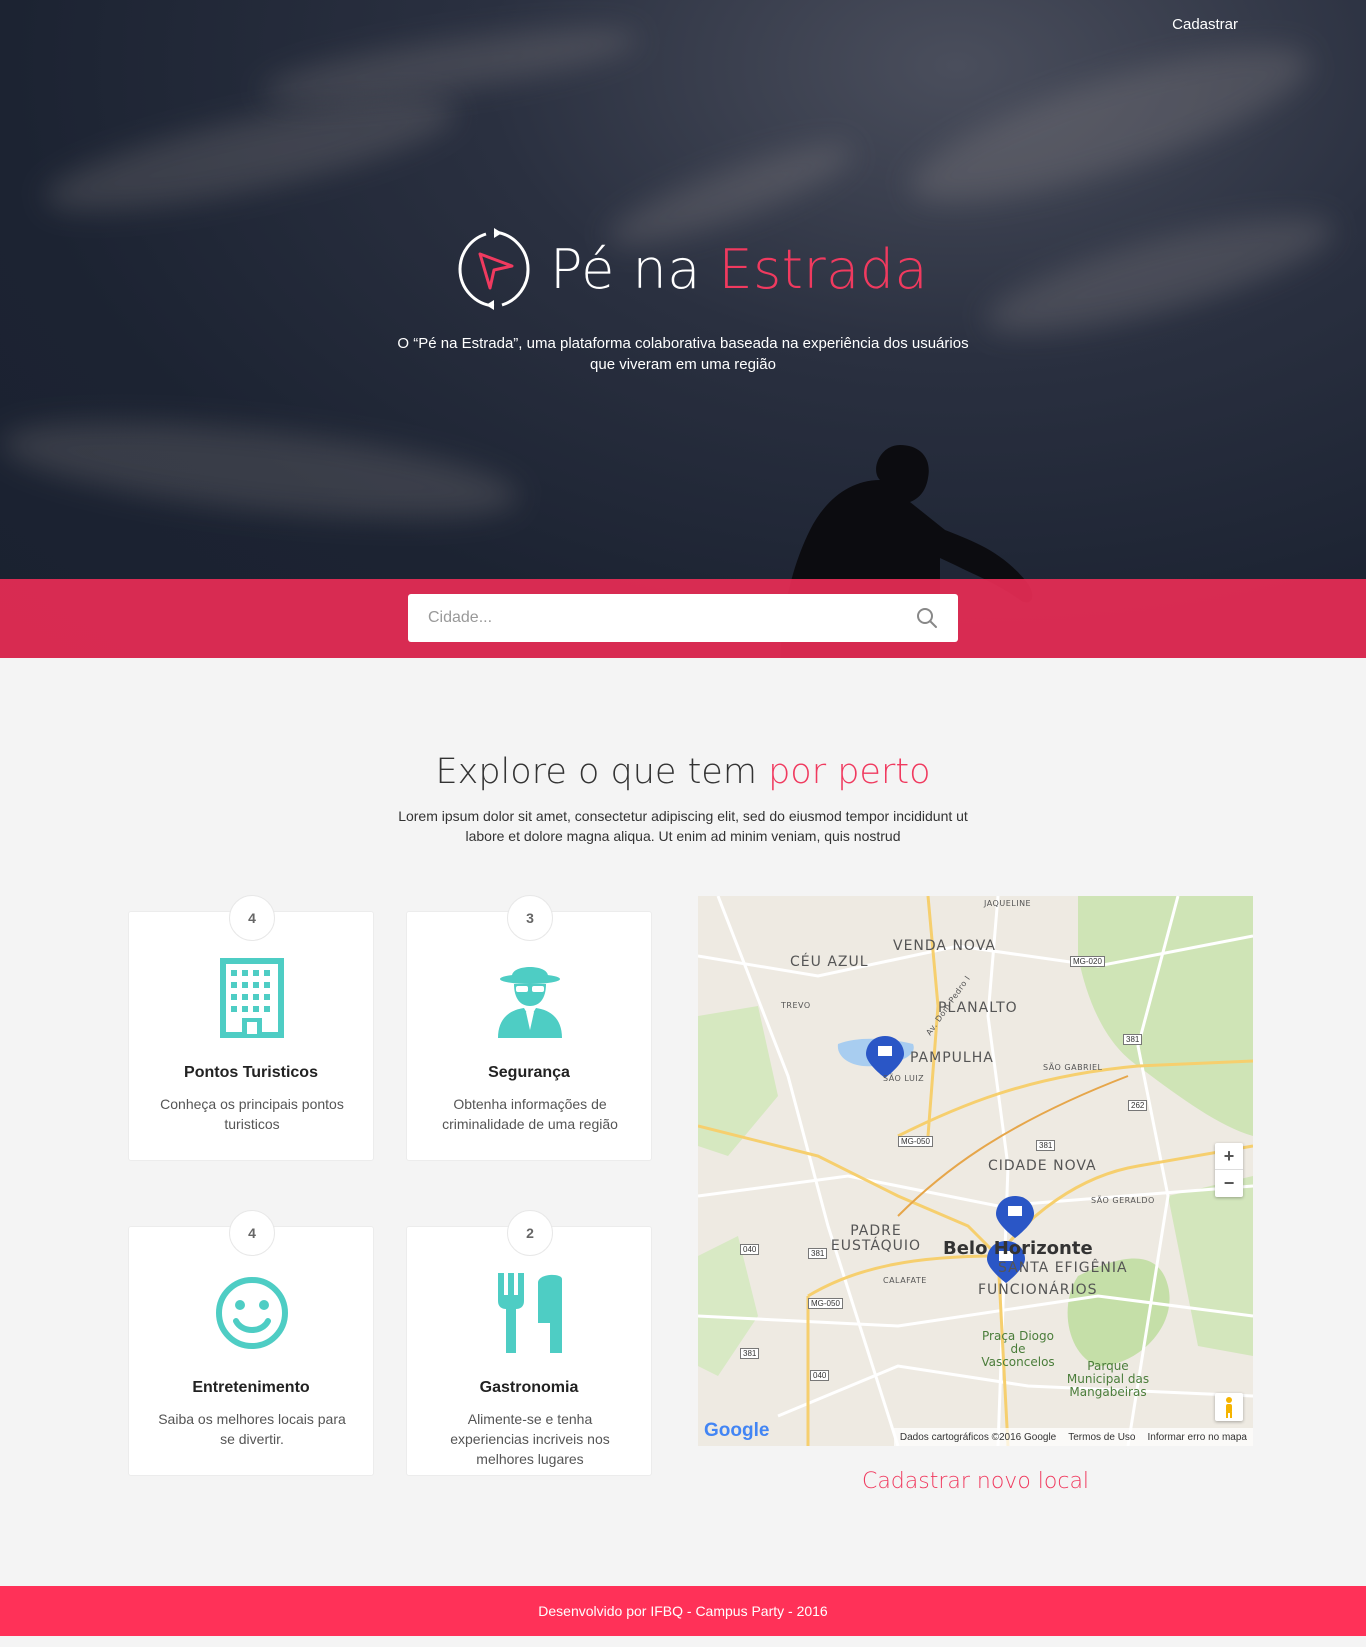  What do you see at coordinates (1042, 1166) in the screenshot?
I see `map-label: CIDADE NOVA` at bounding box center [1042, 1166].